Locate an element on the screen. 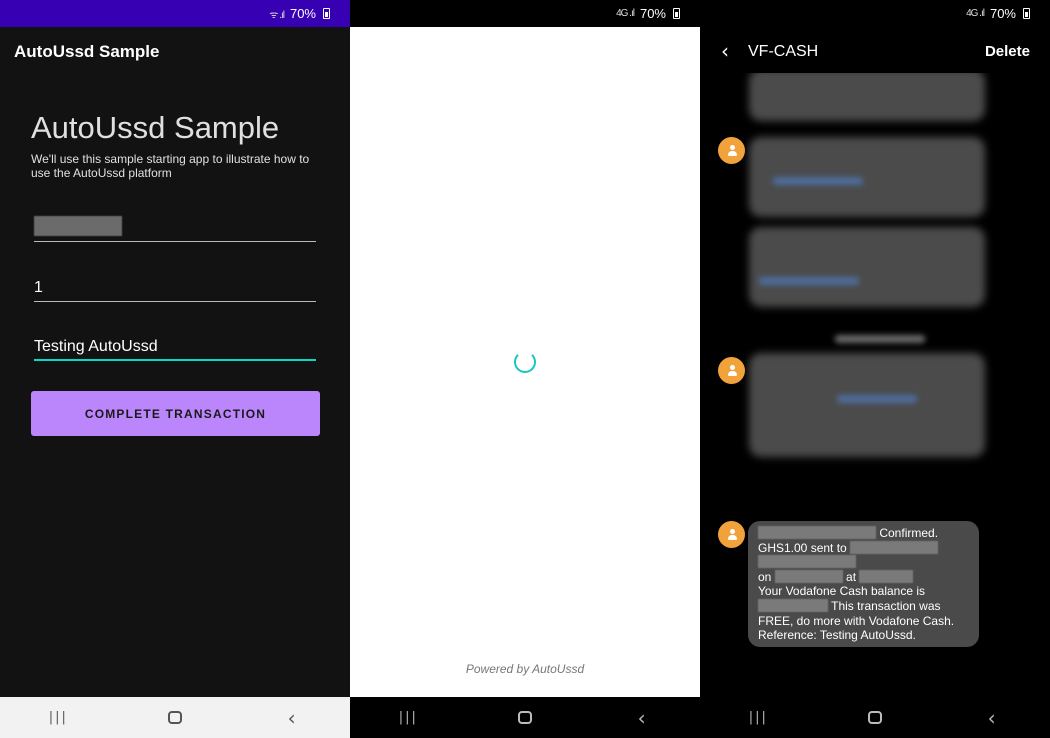  message-text: Your Vodafone Cash balance is is located at coordinates (842, 591).